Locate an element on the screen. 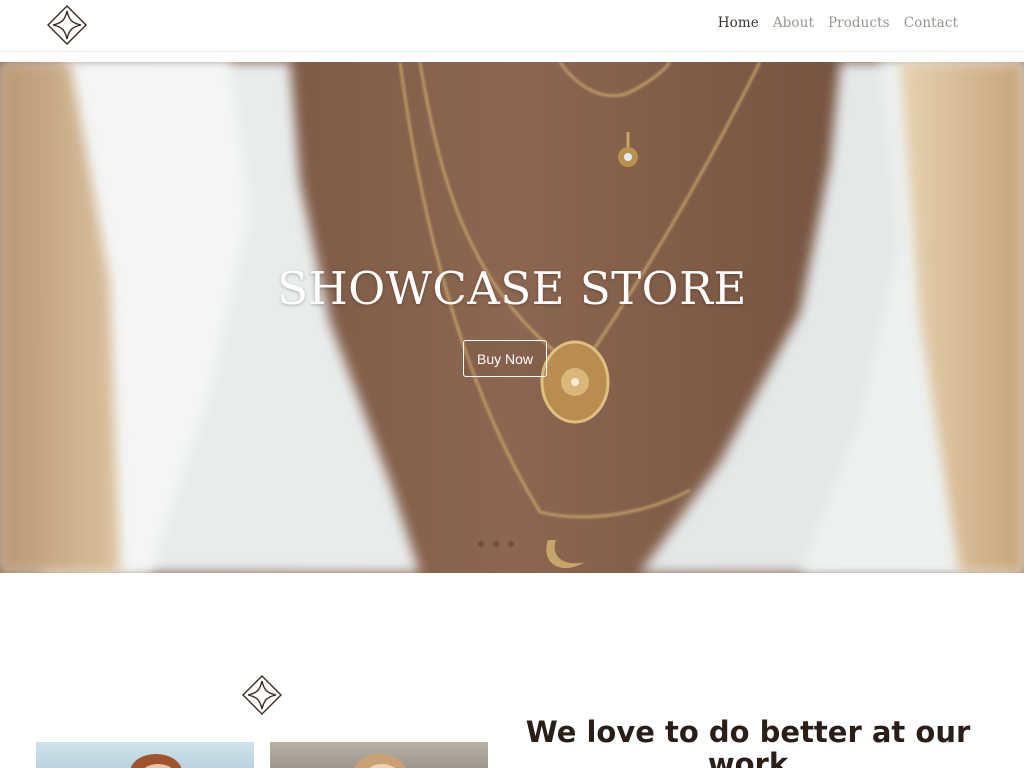  site-header: Home About Products Contact is located at coordinates (512, 26).